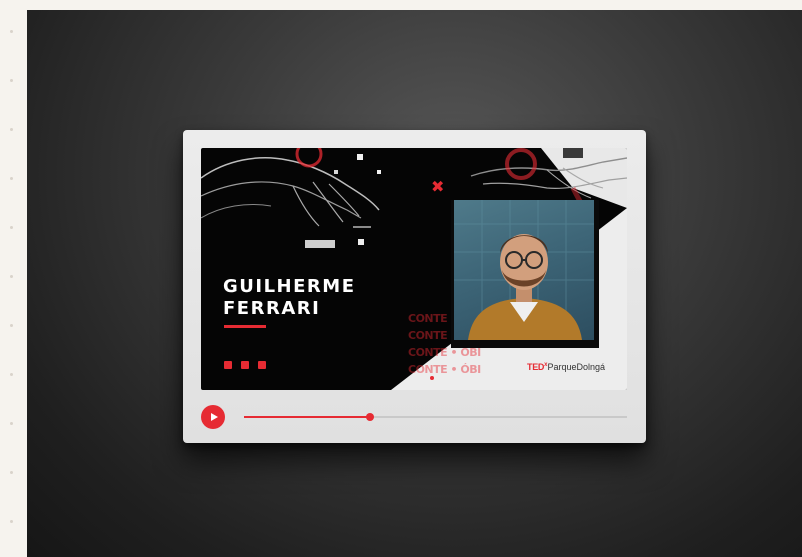 Image resolution: width=802 pixels, height=557 pixels. Describe the element at coordinates (566, 367) in the screenshot. I see `ted-logo: TEDxParqueDolngá` at that location.